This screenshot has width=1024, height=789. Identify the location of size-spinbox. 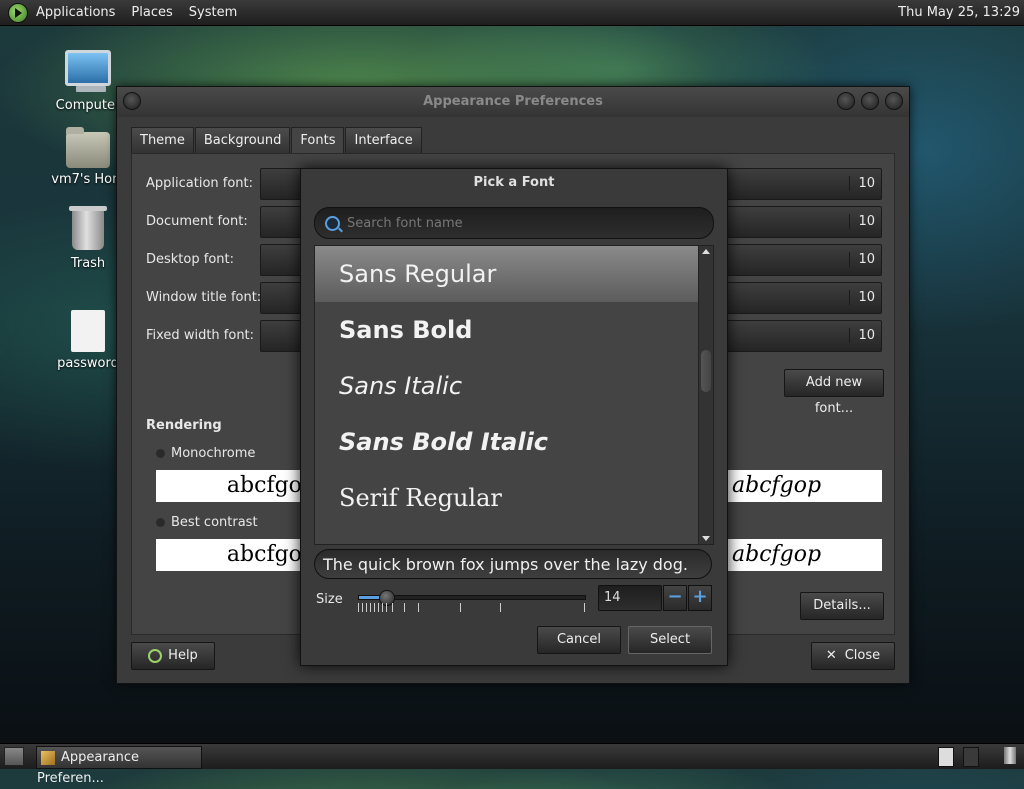
(630, 598).